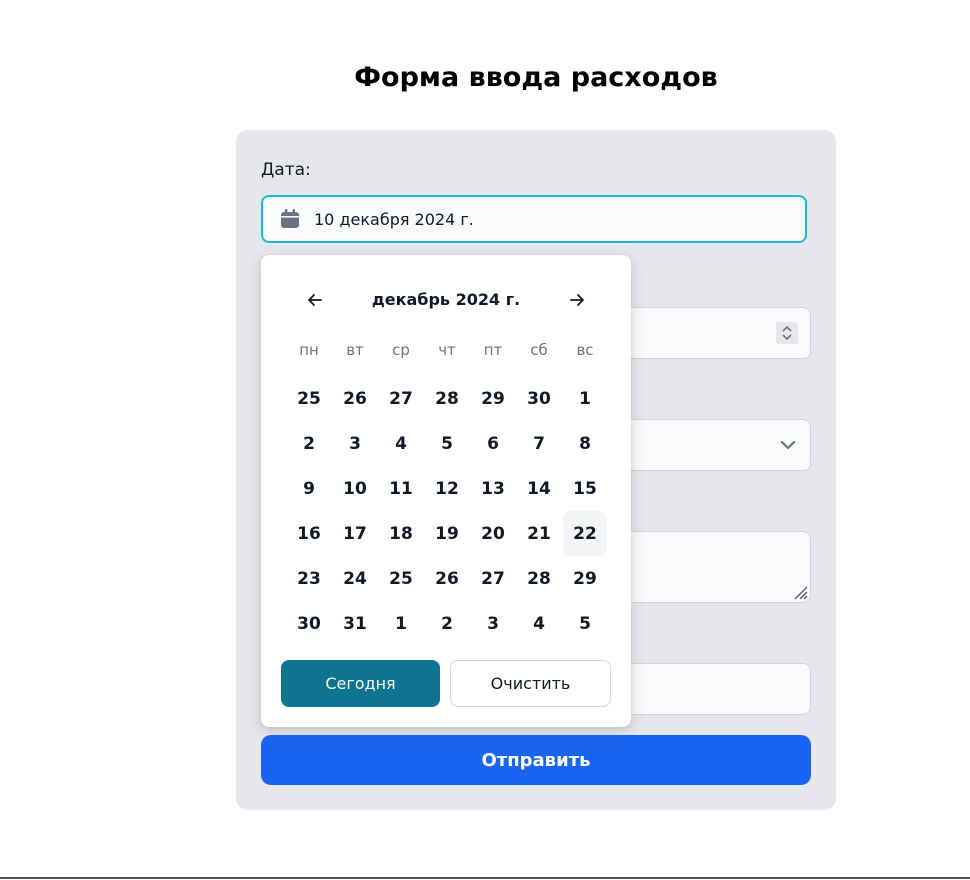 This screenshot has height=880, width=970. What do you see at coordinates (539, 488) in the screenshot?
I see `calendar-day: 14` at bounding box center [539, 488].